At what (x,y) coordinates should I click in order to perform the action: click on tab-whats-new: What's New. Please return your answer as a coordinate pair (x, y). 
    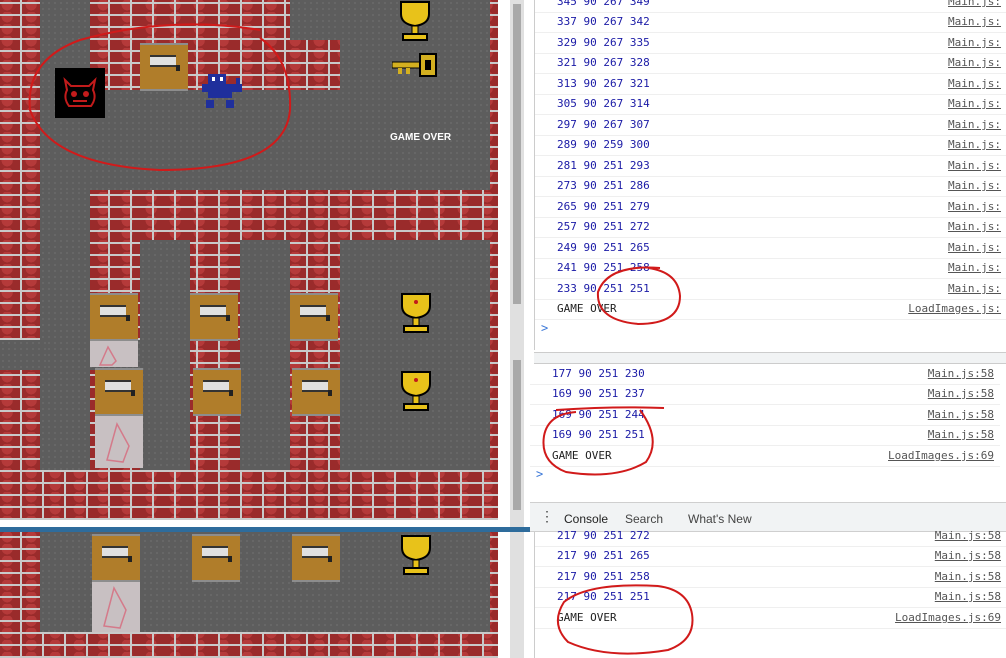
    Looking at the image, I should click on (720, 519).